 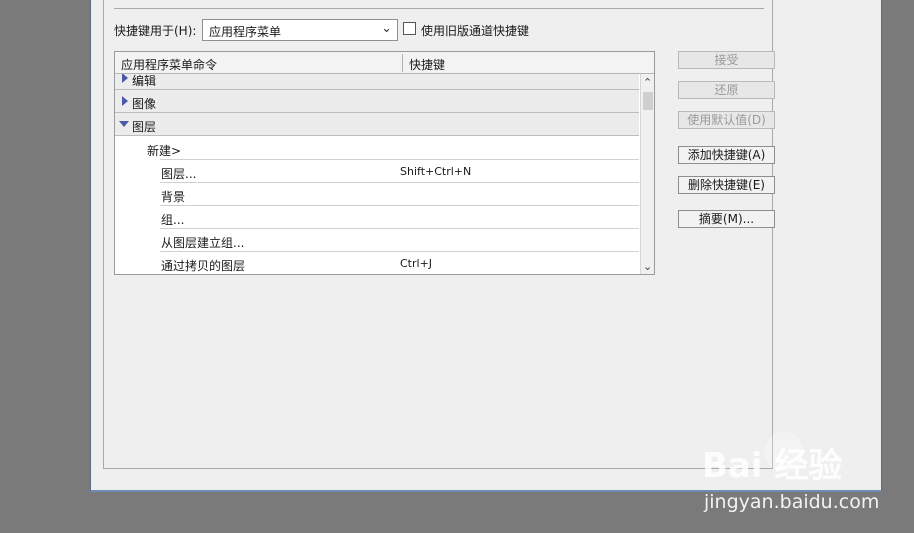 I want to click on delete-shortcut-button: 删除快捷键(E), so click(x=726, y=185).